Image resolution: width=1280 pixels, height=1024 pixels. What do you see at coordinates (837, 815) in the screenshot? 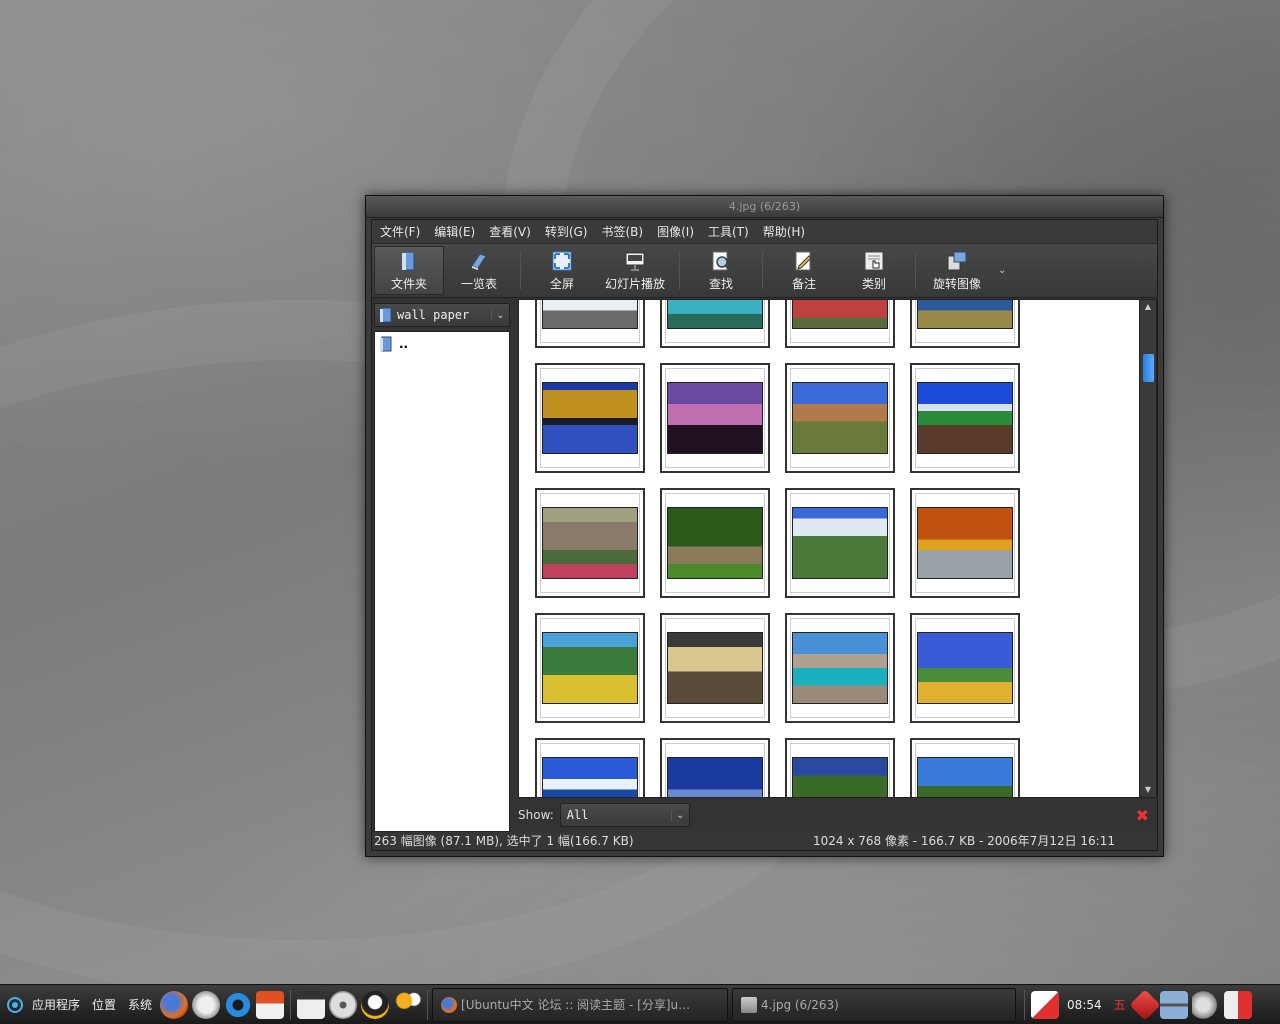
I see `filter-bar: Show: All ⌄ ✖` at bounding box center [837, 815].